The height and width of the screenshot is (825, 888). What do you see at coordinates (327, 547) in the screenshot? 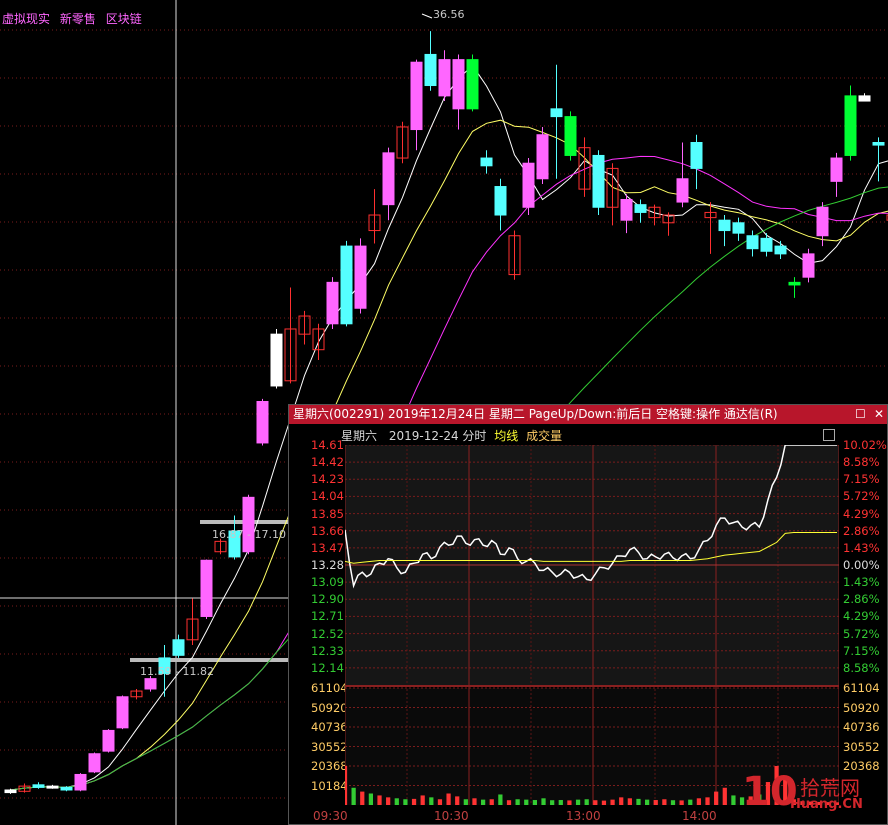
I see `price-axis-label: 13.47` at bounding box center [327, 547].